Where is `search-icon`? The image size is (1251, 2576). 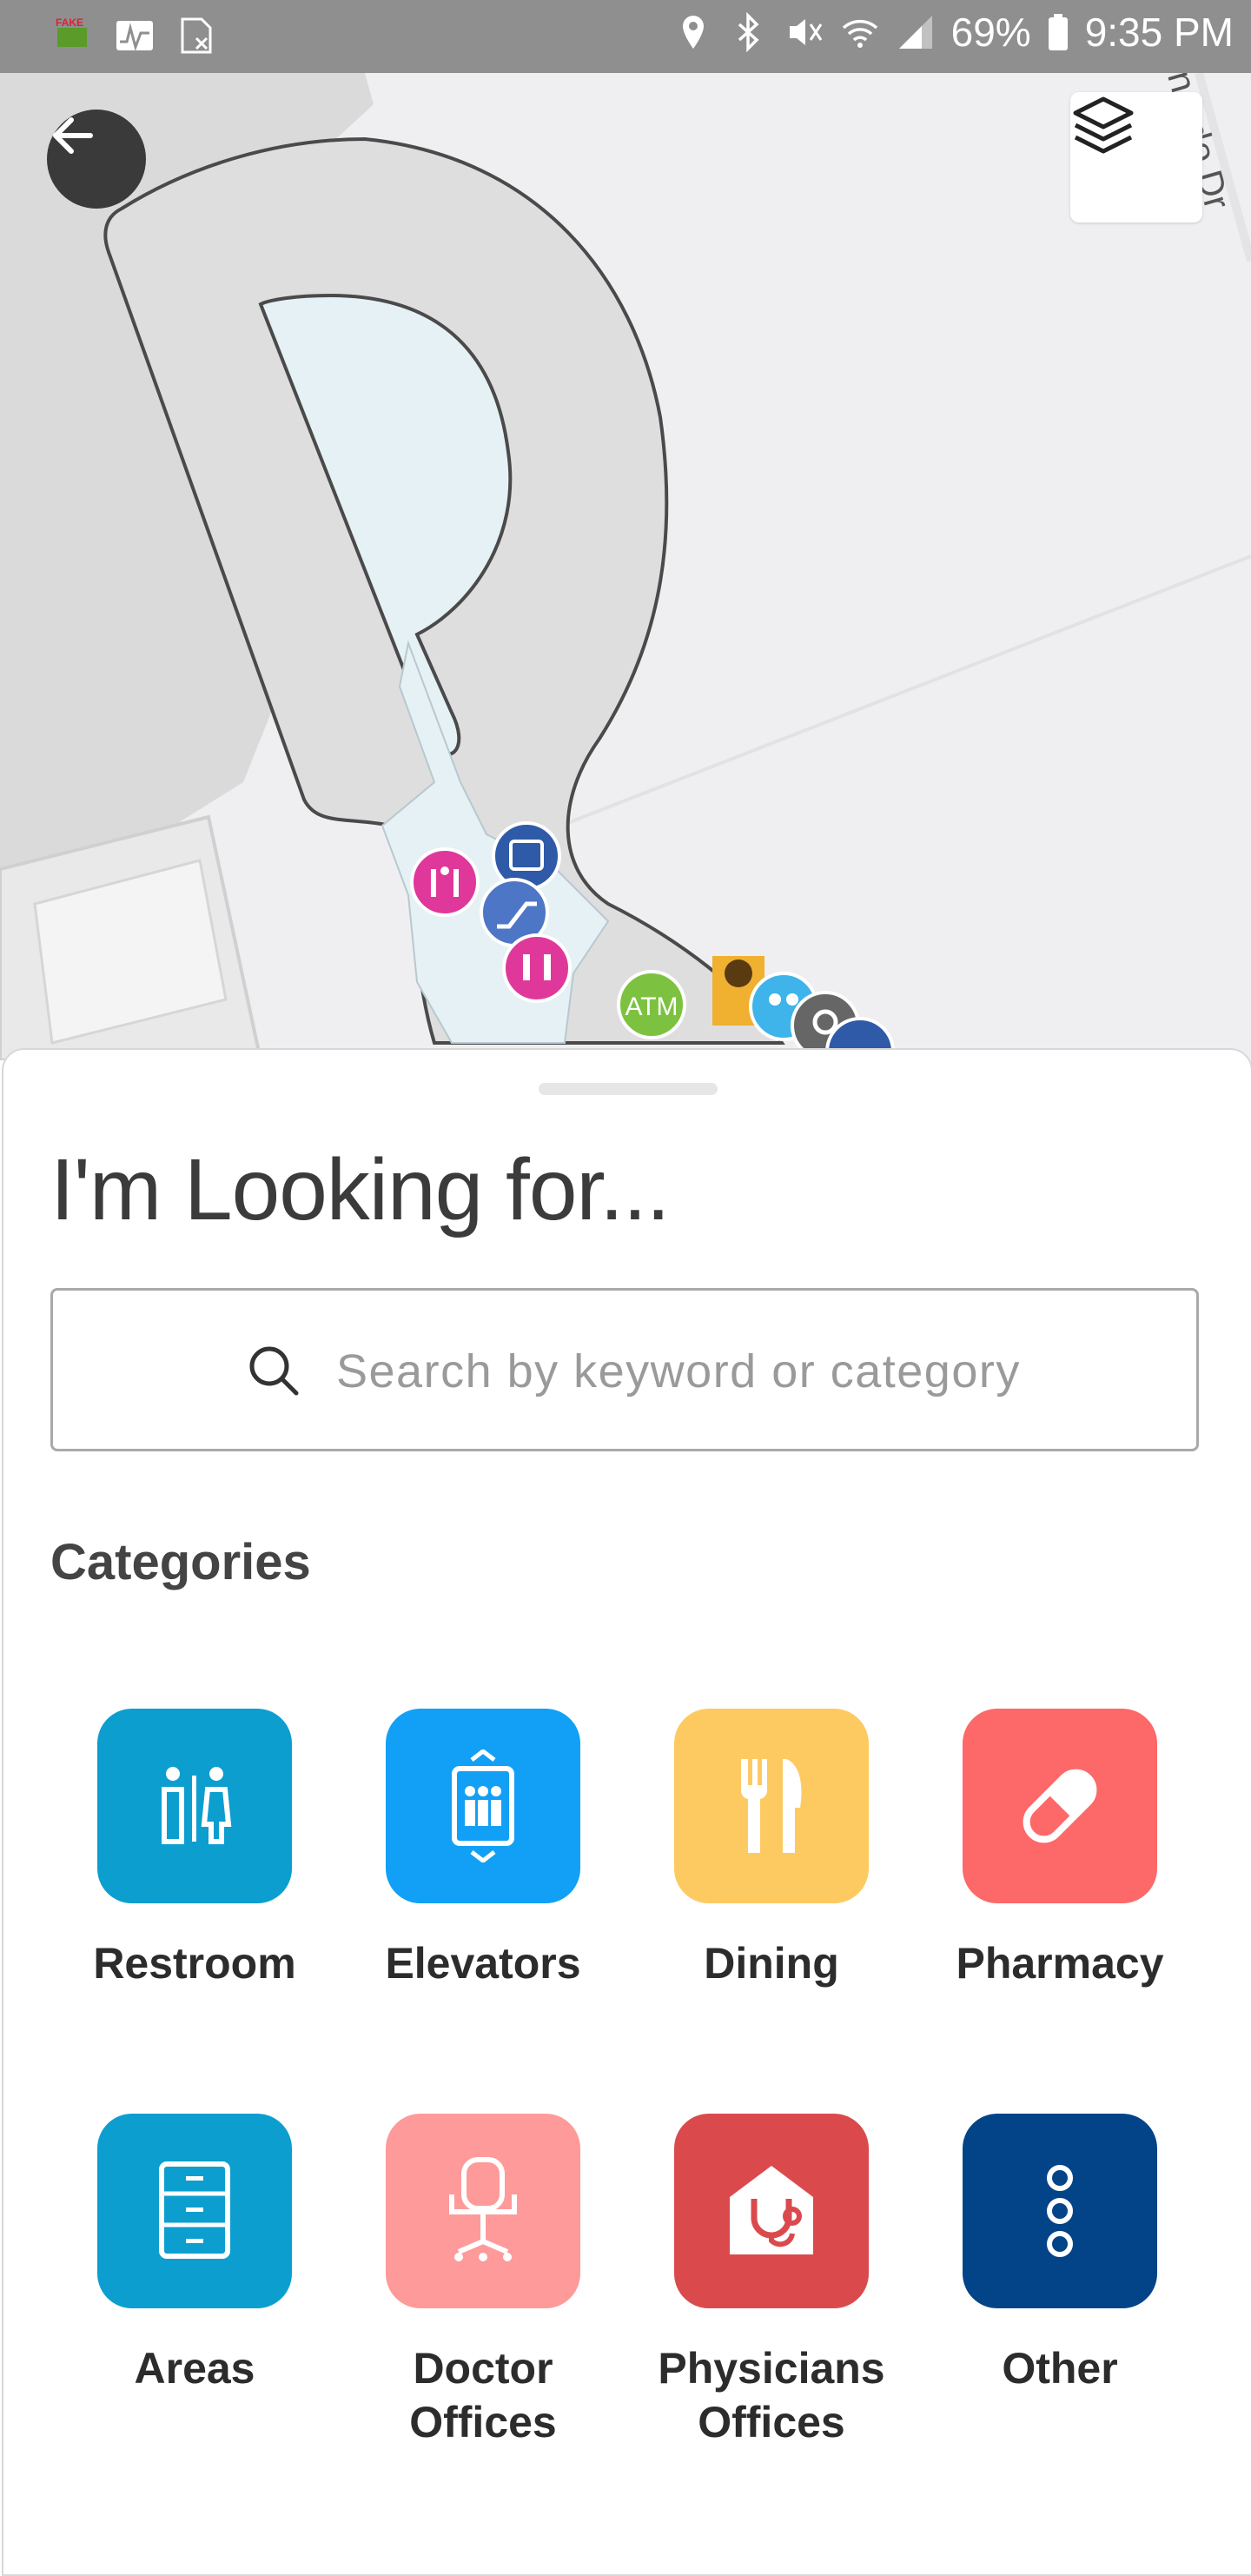 search-icon is located at coordinates (274, 1371).